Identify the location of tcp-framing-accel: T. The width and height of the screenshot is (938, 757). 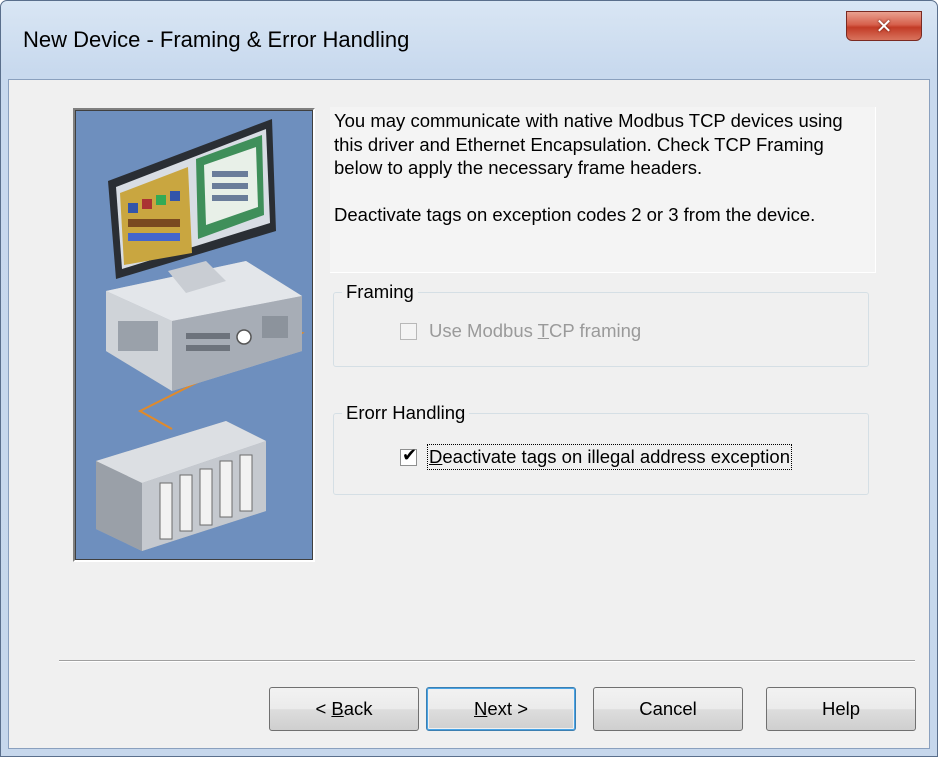
(543, 330).